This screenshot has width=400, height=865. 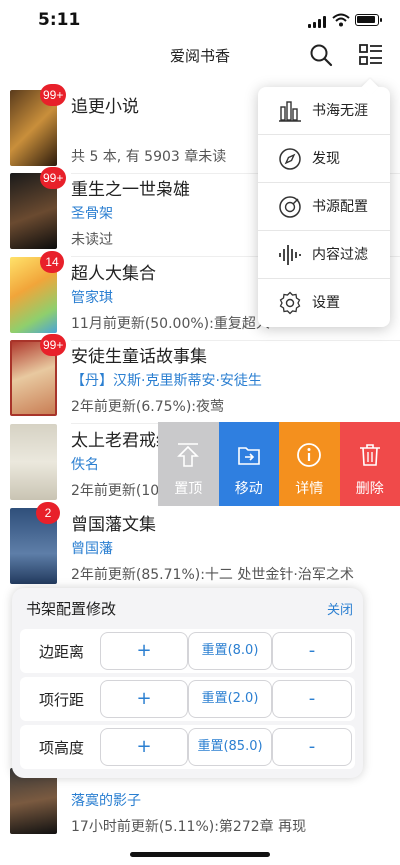 What do you see at coordinates (248, 456) in the screenshot?
I see `move-folder-icon` at bounding box center [248, 456].